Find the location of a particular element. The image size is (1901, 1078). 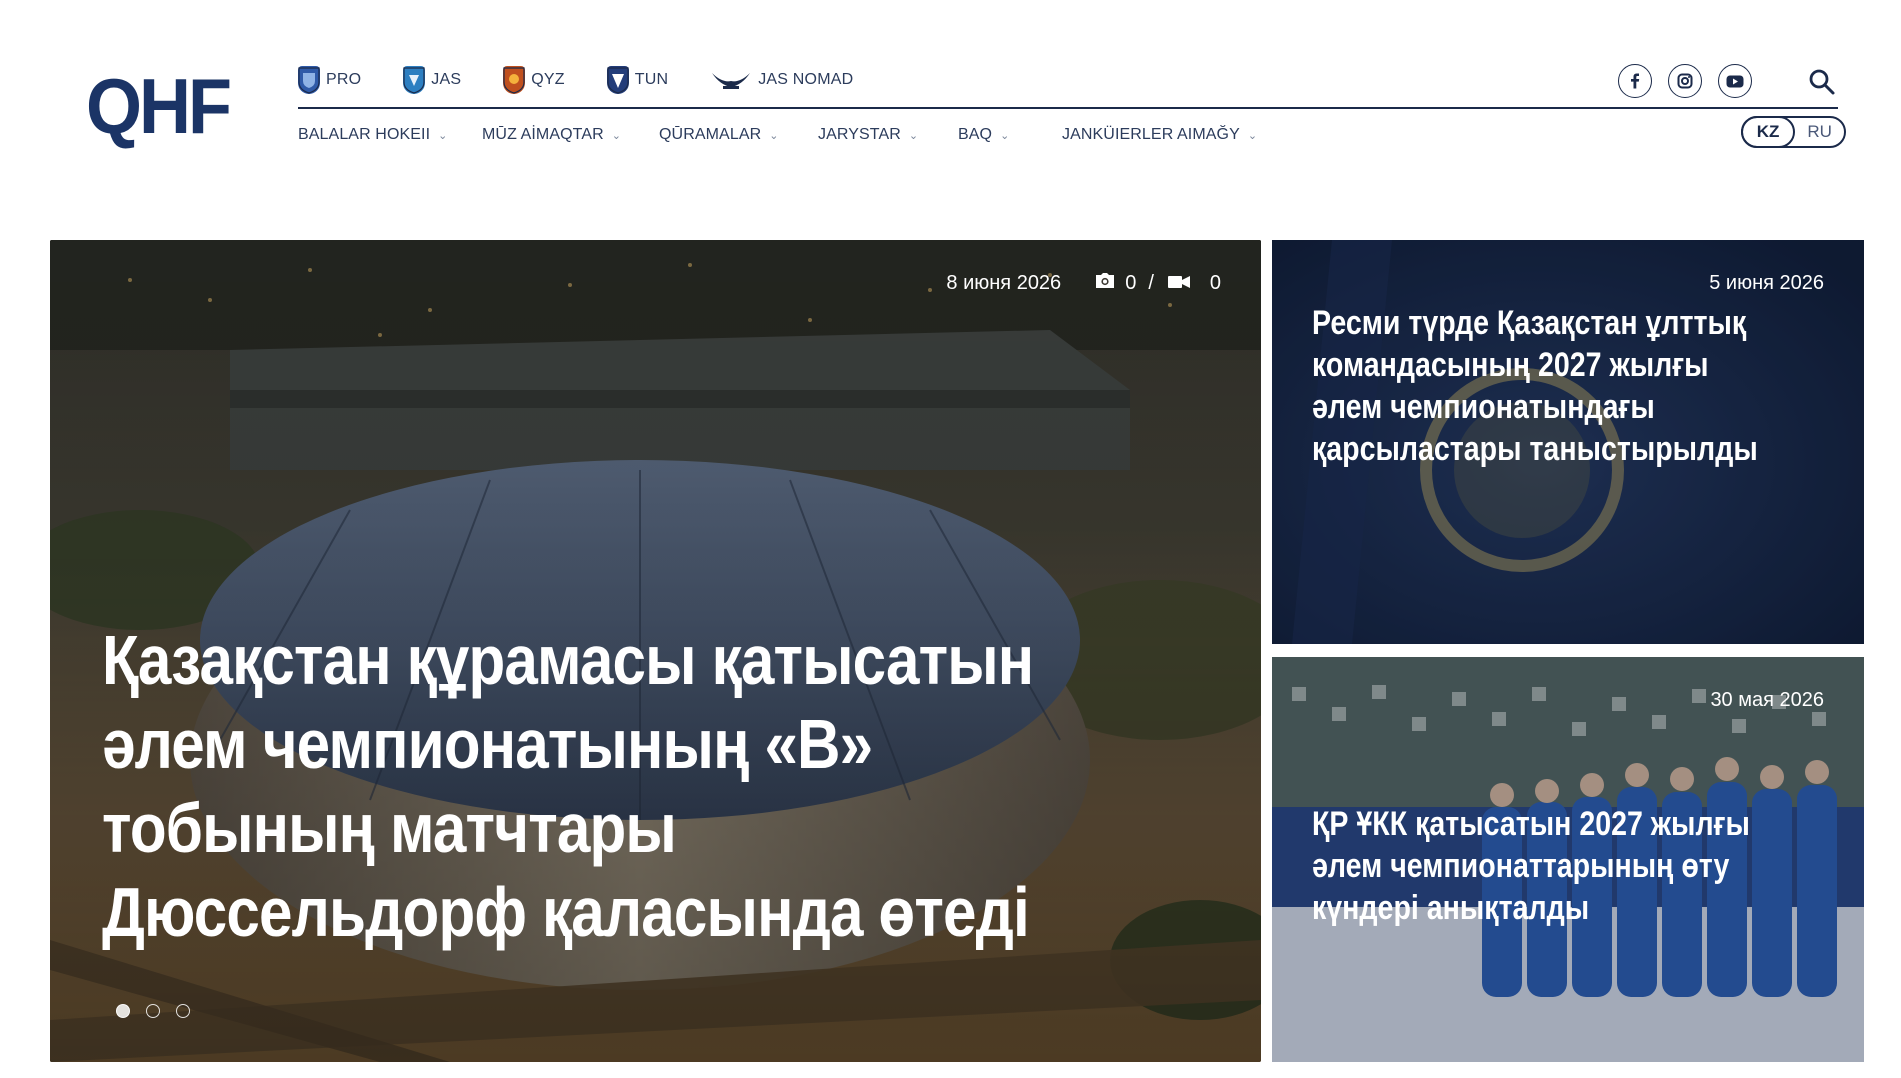

video-count: 0 is located at coordinates (1215, 283).